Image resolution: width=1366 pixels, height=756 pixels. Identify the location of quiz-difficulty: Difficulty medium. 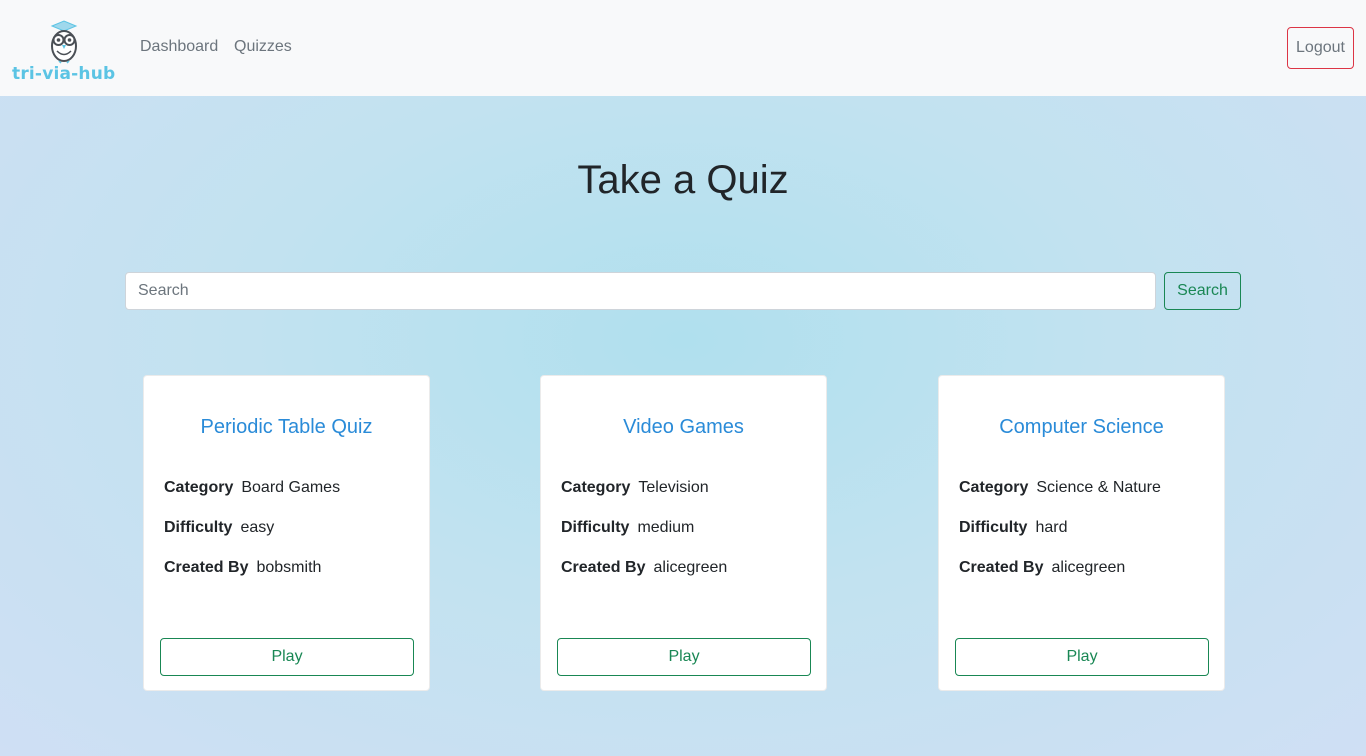
(627, 528).